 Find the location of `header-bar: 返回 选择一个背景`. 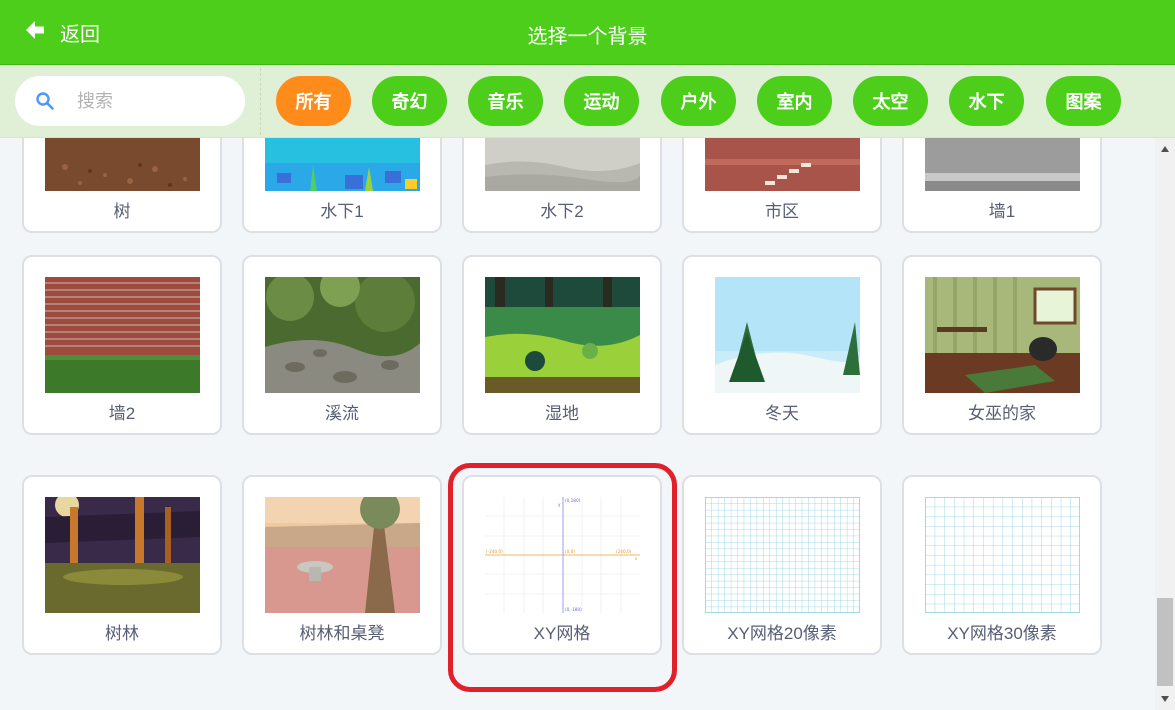

header-bar: 返回 选择一个背景 is located at coordinates (587, 32).